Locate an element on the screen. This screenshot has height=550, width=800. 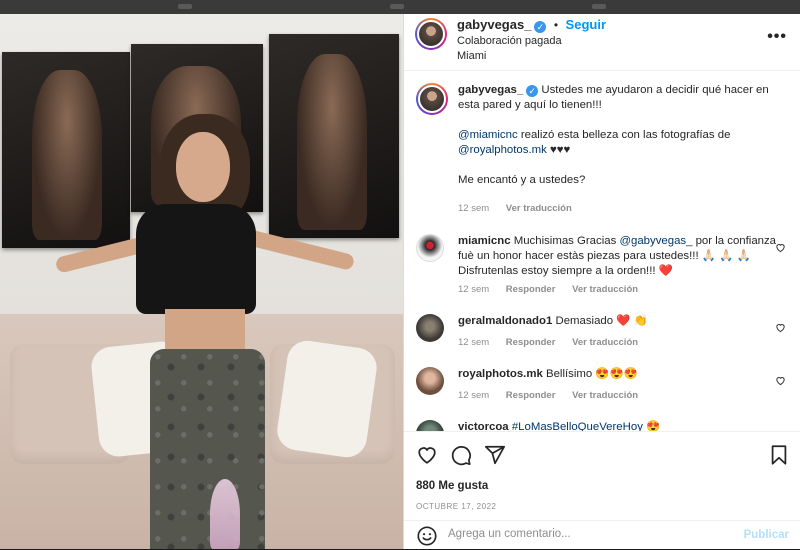
comment-body: Bellísimo 😍😍😍 is located at coordinates (590, 374).